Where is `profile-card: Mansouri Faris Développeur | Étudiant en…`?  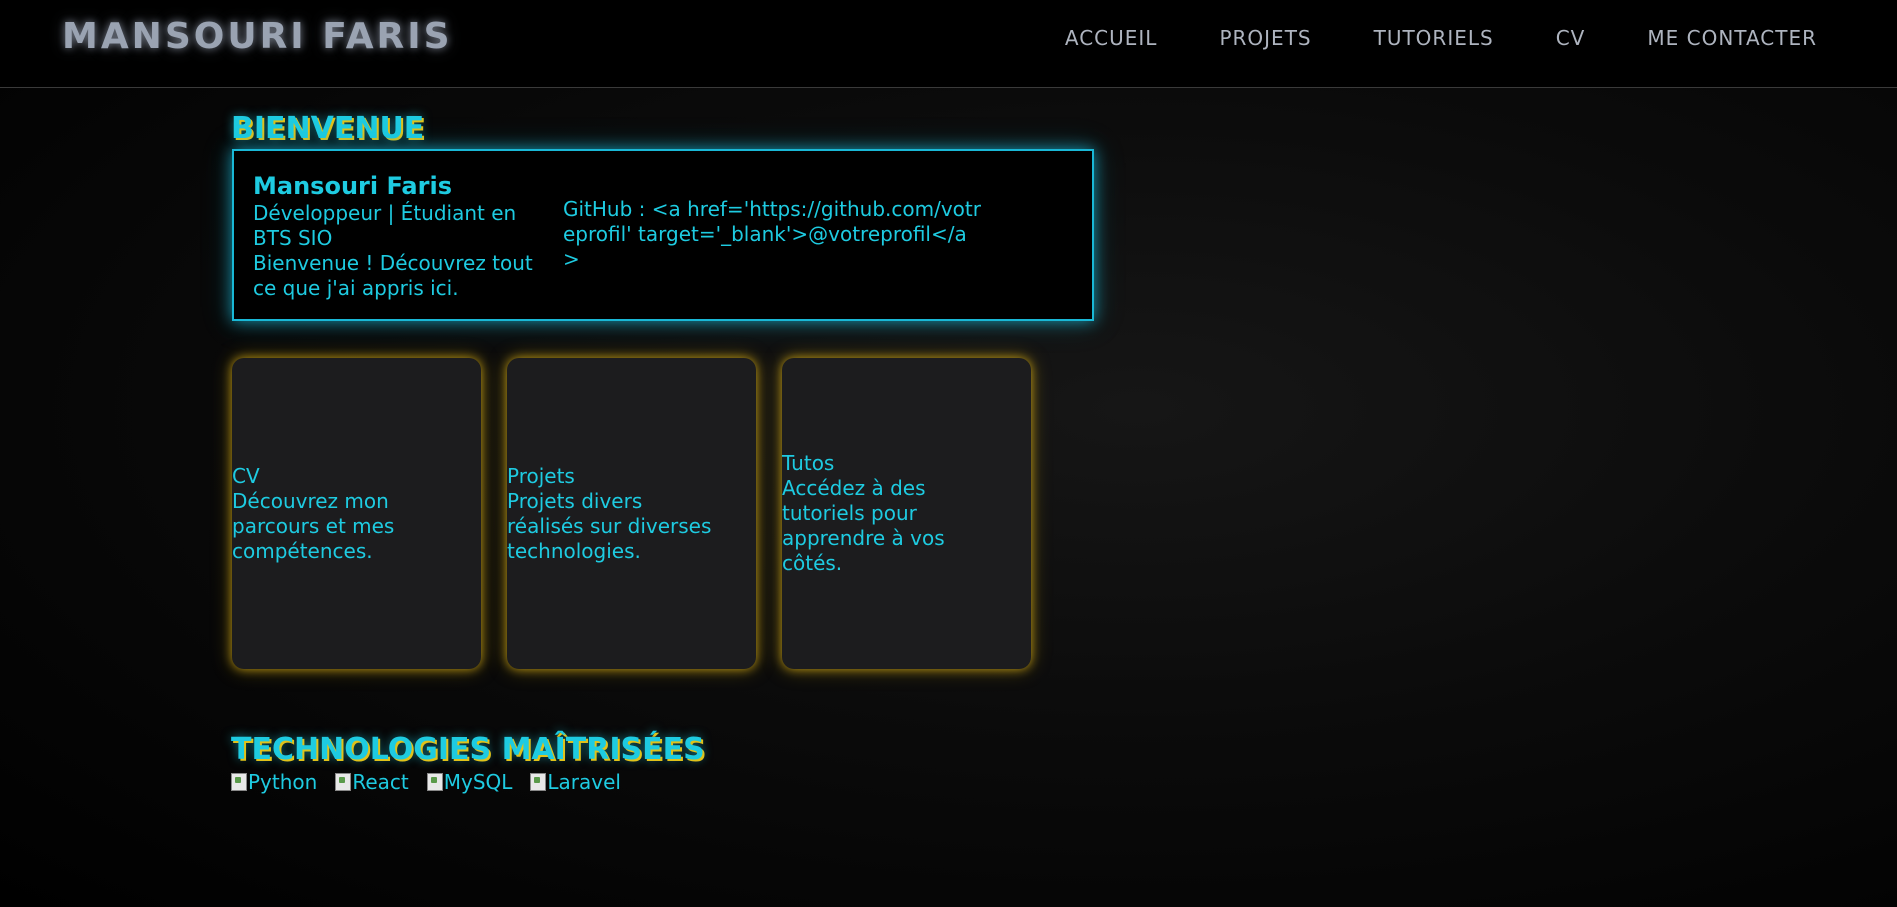
profile-card: Mansouri Faris Développeur | Étudiant en… is located at coordinates (663, 235).